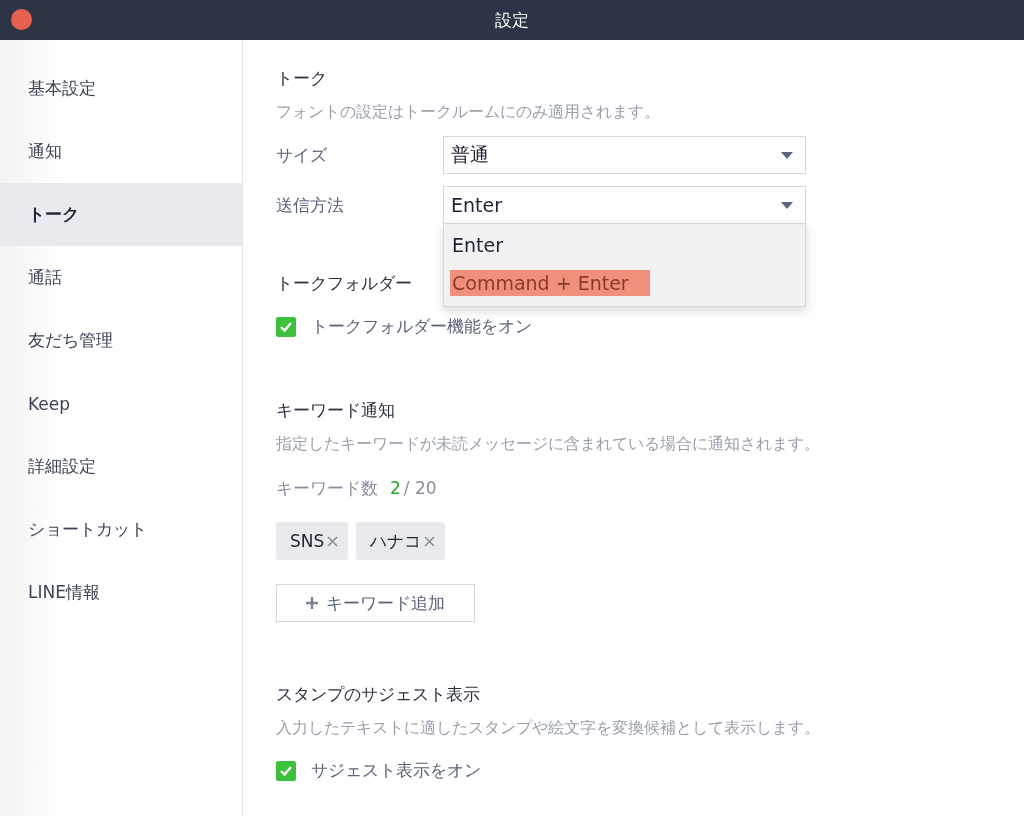 The image size is (1024, 816). What do you see at coordinates (121, 592) in the screenshot?
I see `sidebar-item: LINE情報` at bounding box center [121, 592].